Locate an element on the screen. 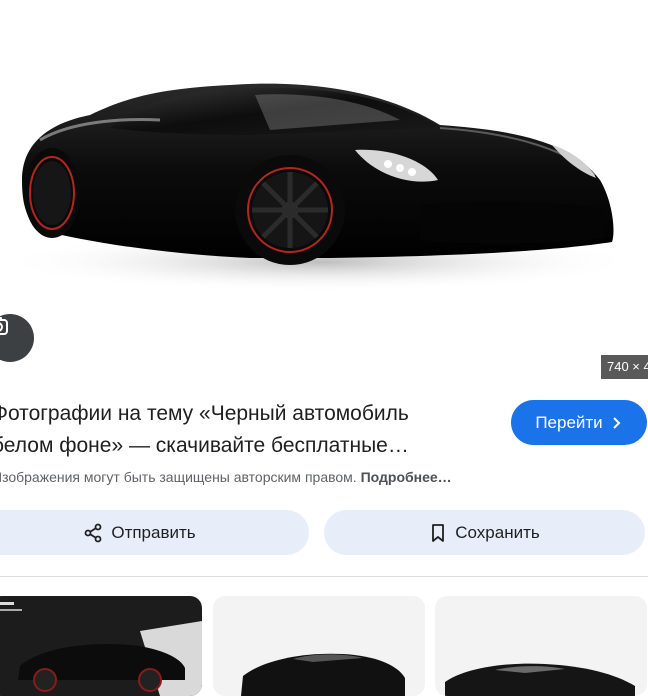  visit-button: Перейти is located at coordinates (579, 422).